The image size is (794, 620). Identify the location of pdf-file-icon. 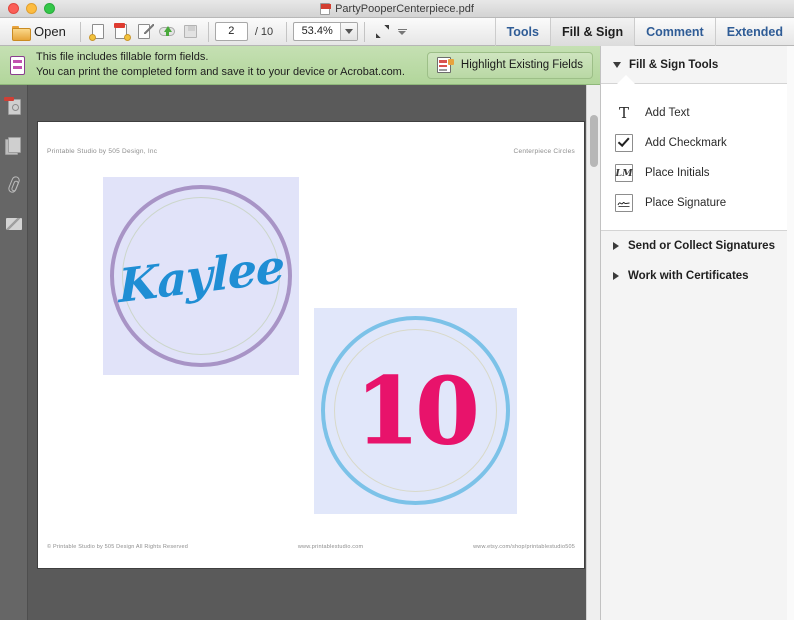
(326, 9).